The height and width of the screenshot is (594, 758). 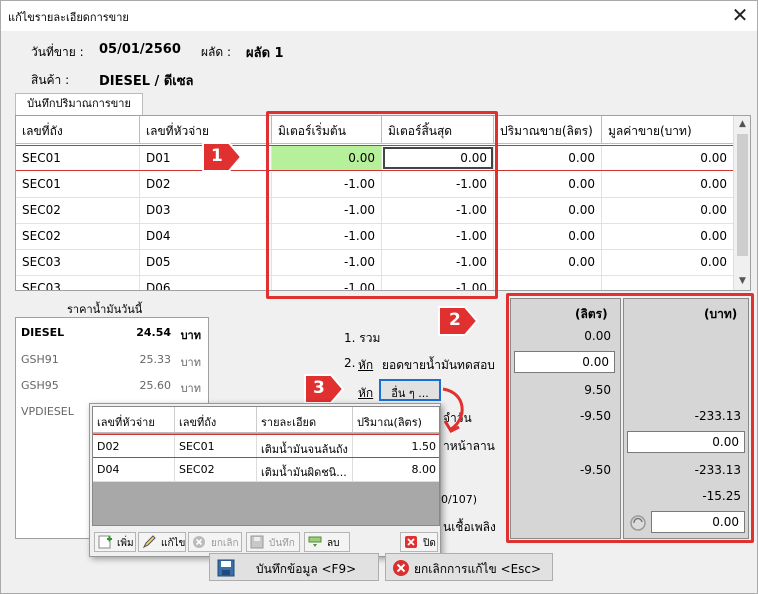 What do you see at coordinates (105, 542) in the screenshot?
I see `add-icon` at bounding box center [105, 542].